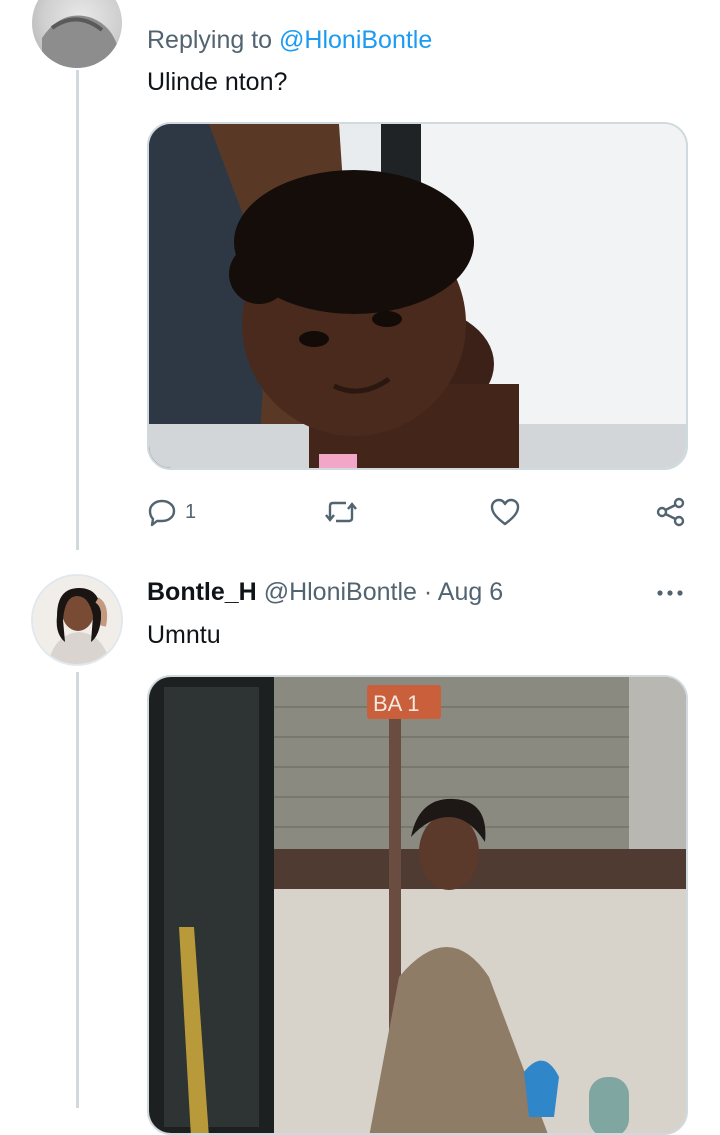 The height and width of the screenshot is (1135, 720). What do you see at coordinates (670, 593) in the screenshot?
I see `more-icon` at bounding box center [670, 593].